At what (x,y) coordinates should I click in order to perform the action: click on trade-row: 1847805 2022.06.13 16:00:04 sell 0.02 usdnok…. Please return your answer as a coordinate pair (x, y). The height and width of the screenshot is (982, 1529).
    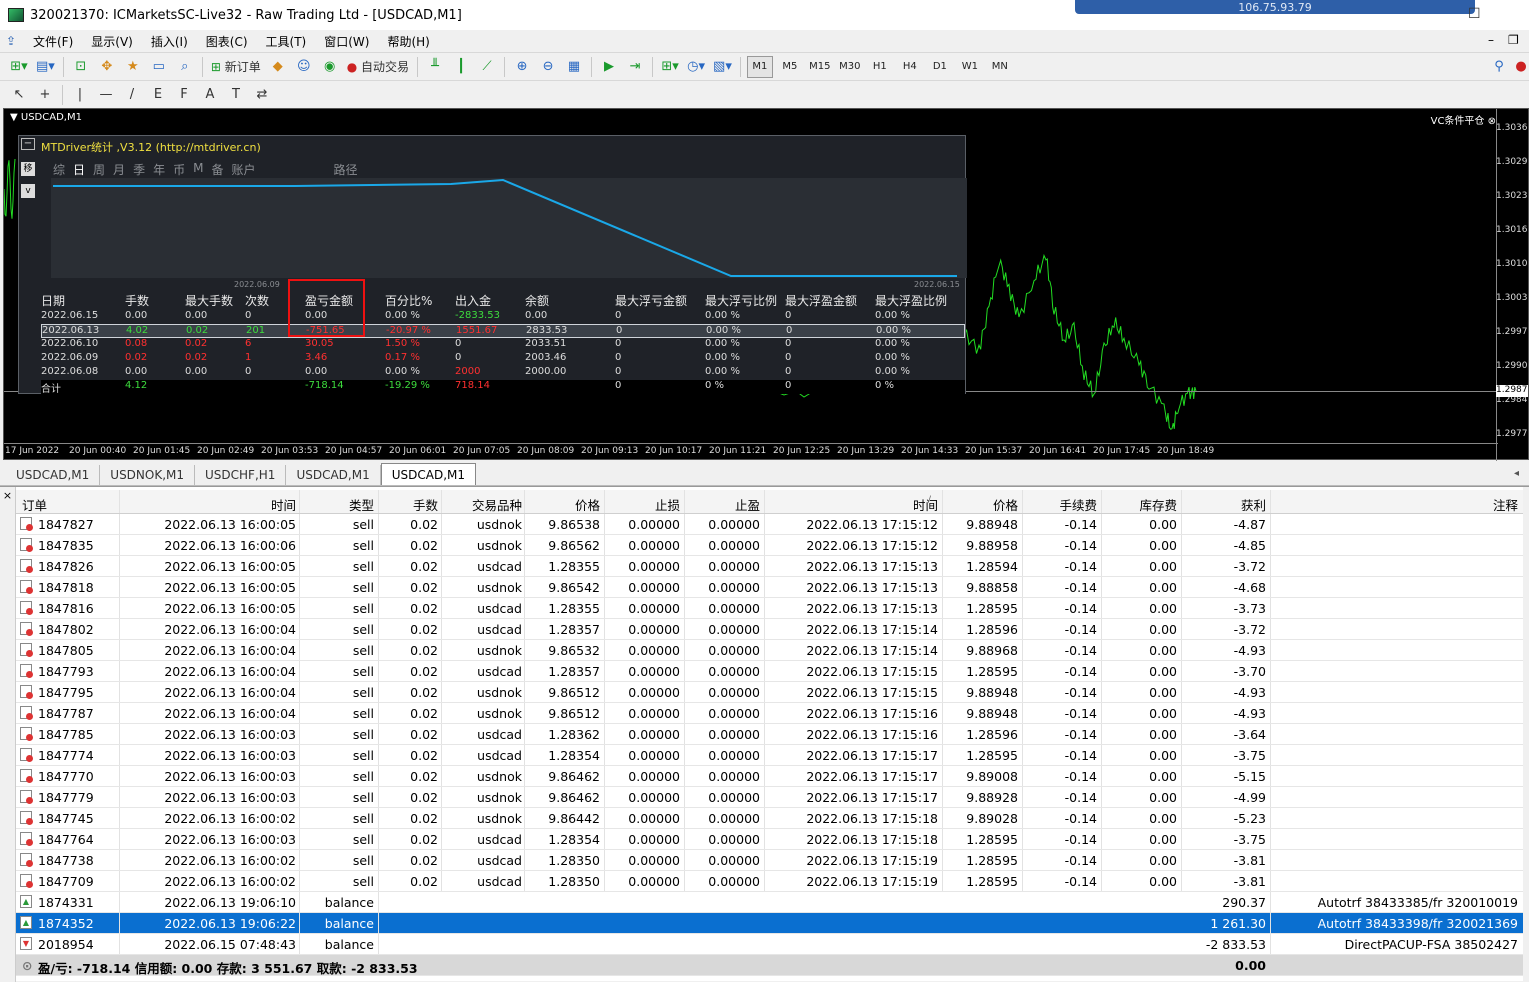
    Looking at the image, I should click on (770, 650).